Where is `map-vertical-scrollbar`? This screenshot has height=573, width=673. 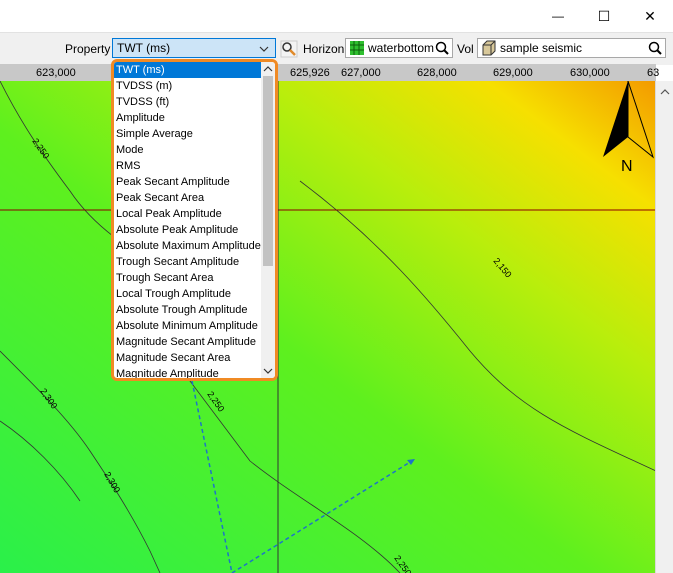 map-vertical-scrollbar is located at coordinates (664, 327).